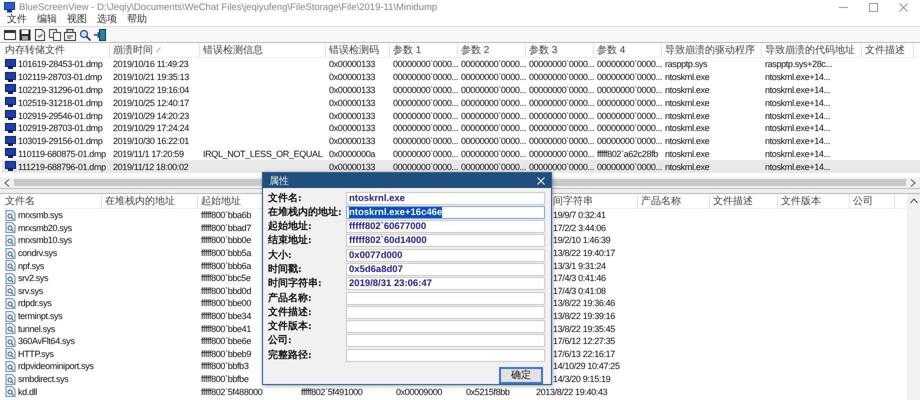 The width and height of the screenshot is (920, 400). What do you see at coordinates (581, 379) in the screenshot?
I see `table-cell: 14/3/20 9:15:19` at bounding box center [581, 379].